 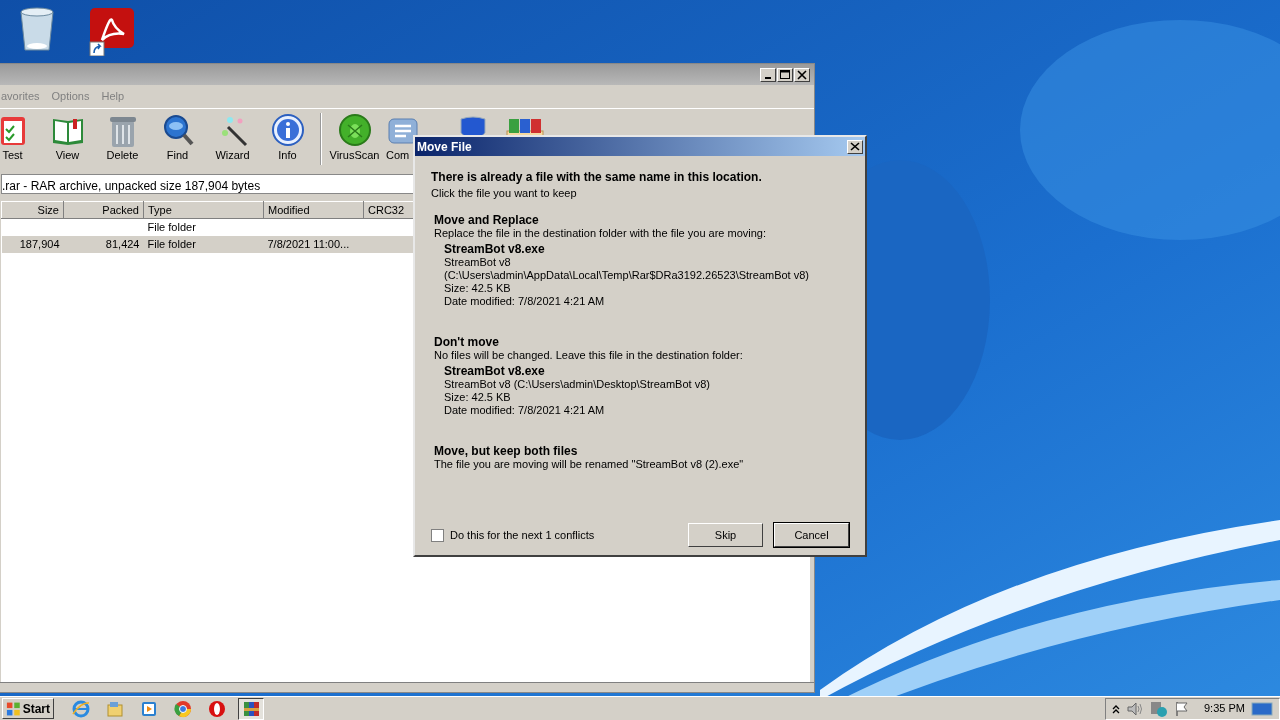 What do you see at coordinates (37, 30) in the screenshot?
I see `recycle-bin-icon` at bounding box center [37, 30].